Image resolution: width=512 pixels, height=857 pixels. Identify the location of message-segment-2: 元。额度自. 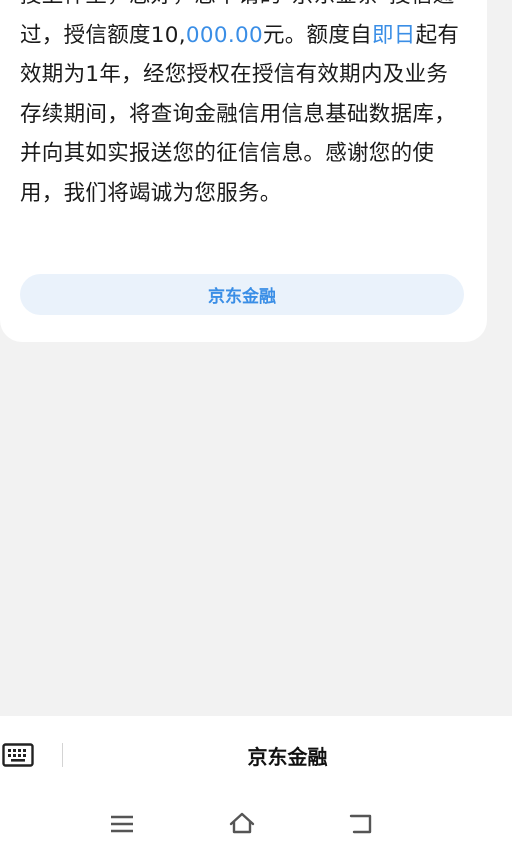
(317, 35).